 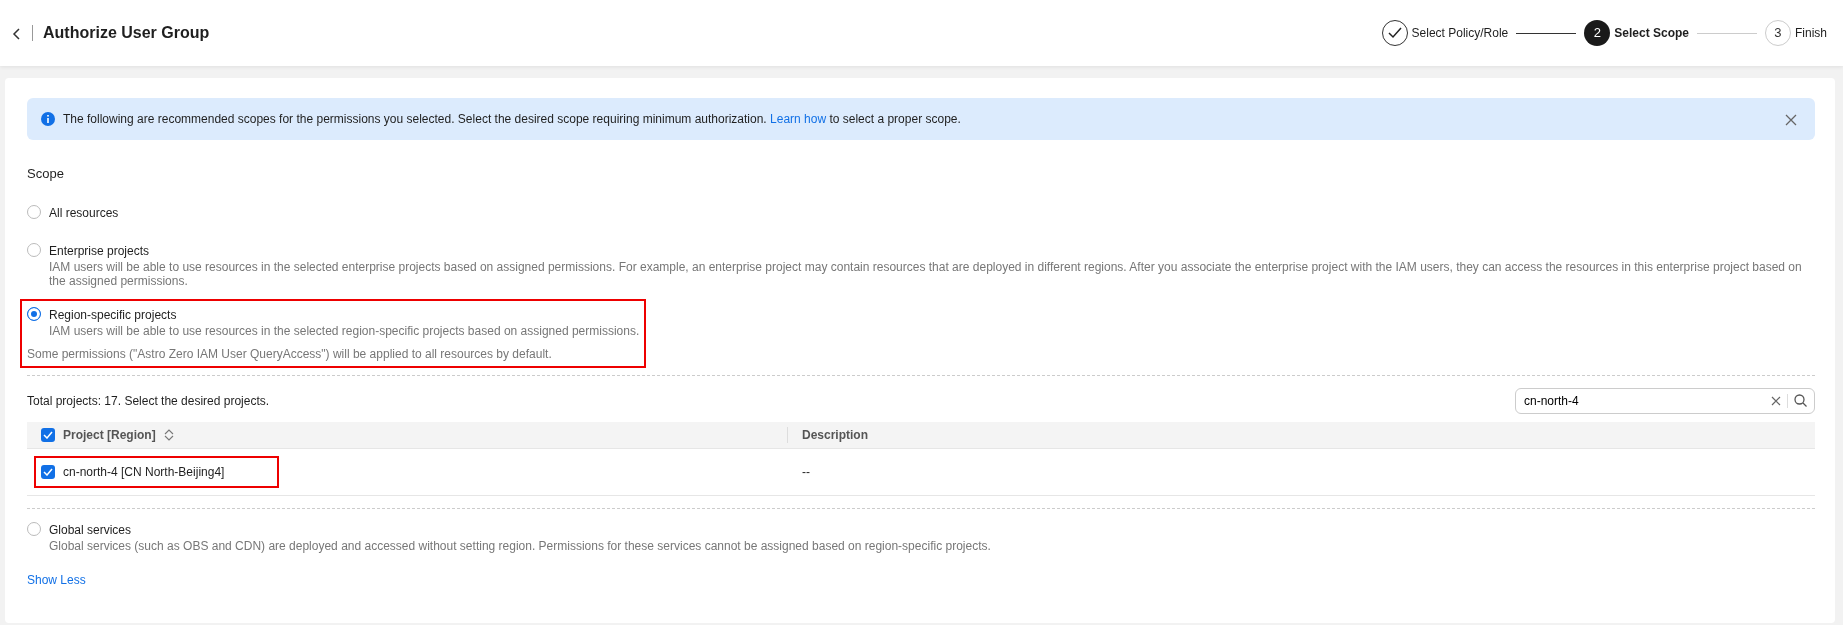 What do you see at coordinates (144, 472) in the screenshot?
I see `table-cell-text: cn-north-4 [CN North-Beijing4]` at bounding box center [144, 472].